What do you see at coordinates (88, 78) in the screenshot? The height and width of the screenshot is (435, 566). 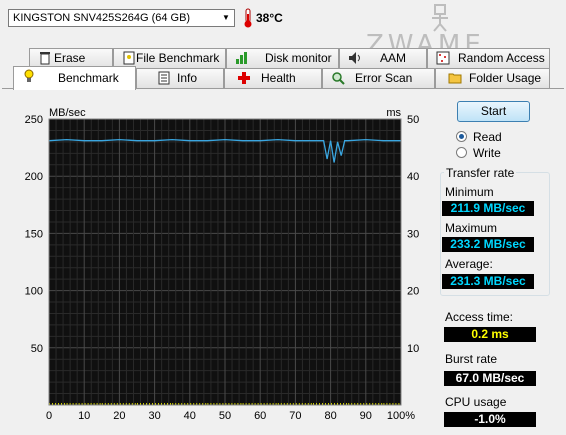 I see `tab-label: Benchmark` at bounding box center [88, 78].